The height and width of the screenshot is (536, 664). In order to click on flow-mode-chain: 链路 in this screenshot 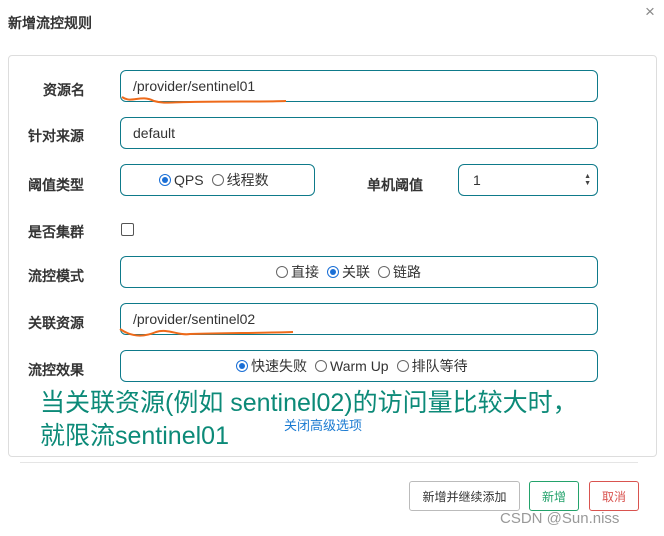, I will do `click(399, 272)`.